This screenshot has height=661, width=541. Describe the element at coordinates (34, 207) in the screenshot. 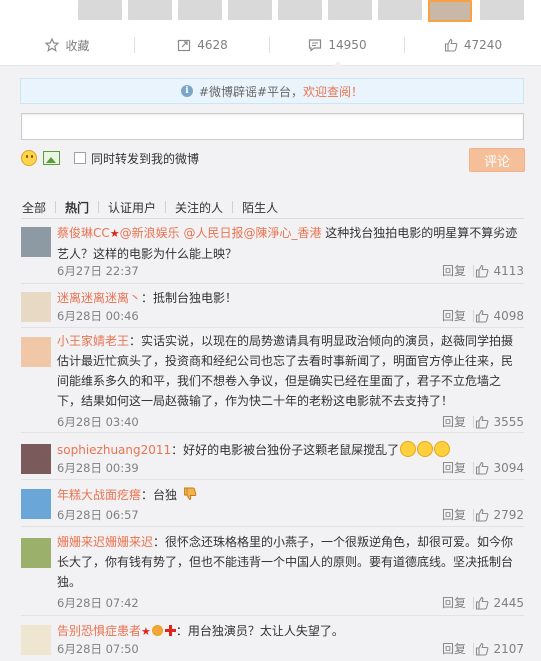

I see `filter-all: 全部` at that location.